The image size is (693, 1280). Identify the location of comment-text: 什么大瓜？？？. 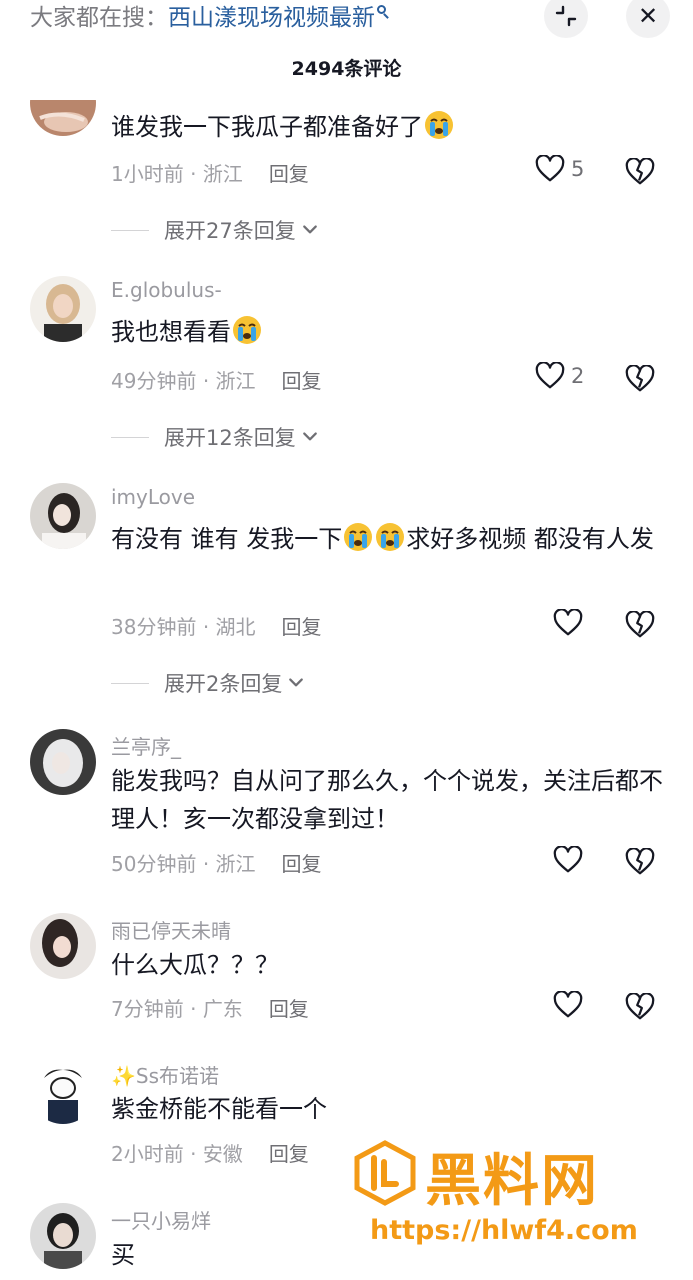
(195, 965).